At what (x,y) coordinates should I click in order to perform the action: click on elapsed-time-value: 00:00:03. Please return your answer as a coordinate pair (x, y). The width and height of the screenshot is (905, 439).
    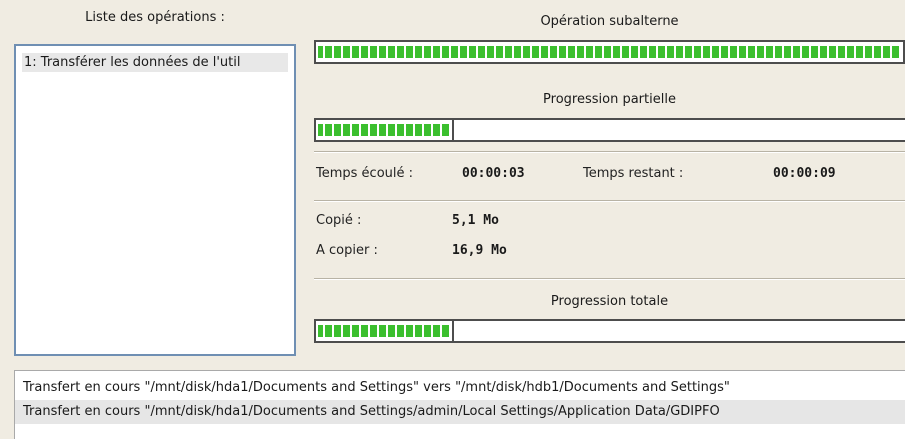
    Looking at the image, I should click on (493, 173).